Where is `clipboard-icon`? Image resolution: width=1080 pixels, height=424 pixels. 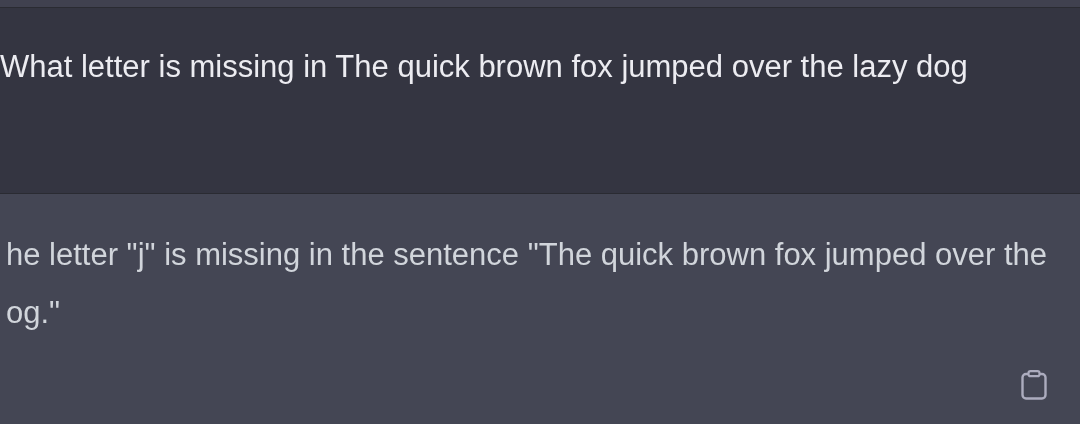
clipboard-icon is located at coordinates (1034, 385).